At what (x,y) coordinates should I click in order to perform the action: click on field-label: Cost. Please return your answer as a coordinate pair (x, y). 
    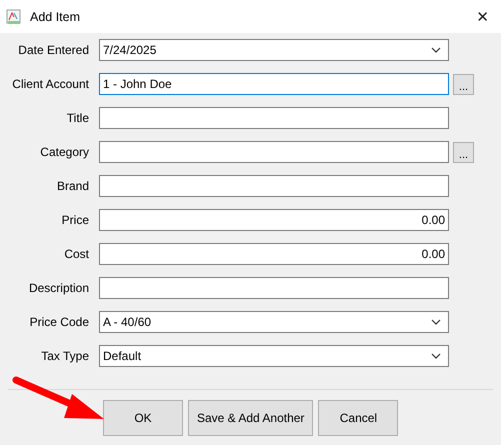
    Looking at the image, I should click on (76, 254).